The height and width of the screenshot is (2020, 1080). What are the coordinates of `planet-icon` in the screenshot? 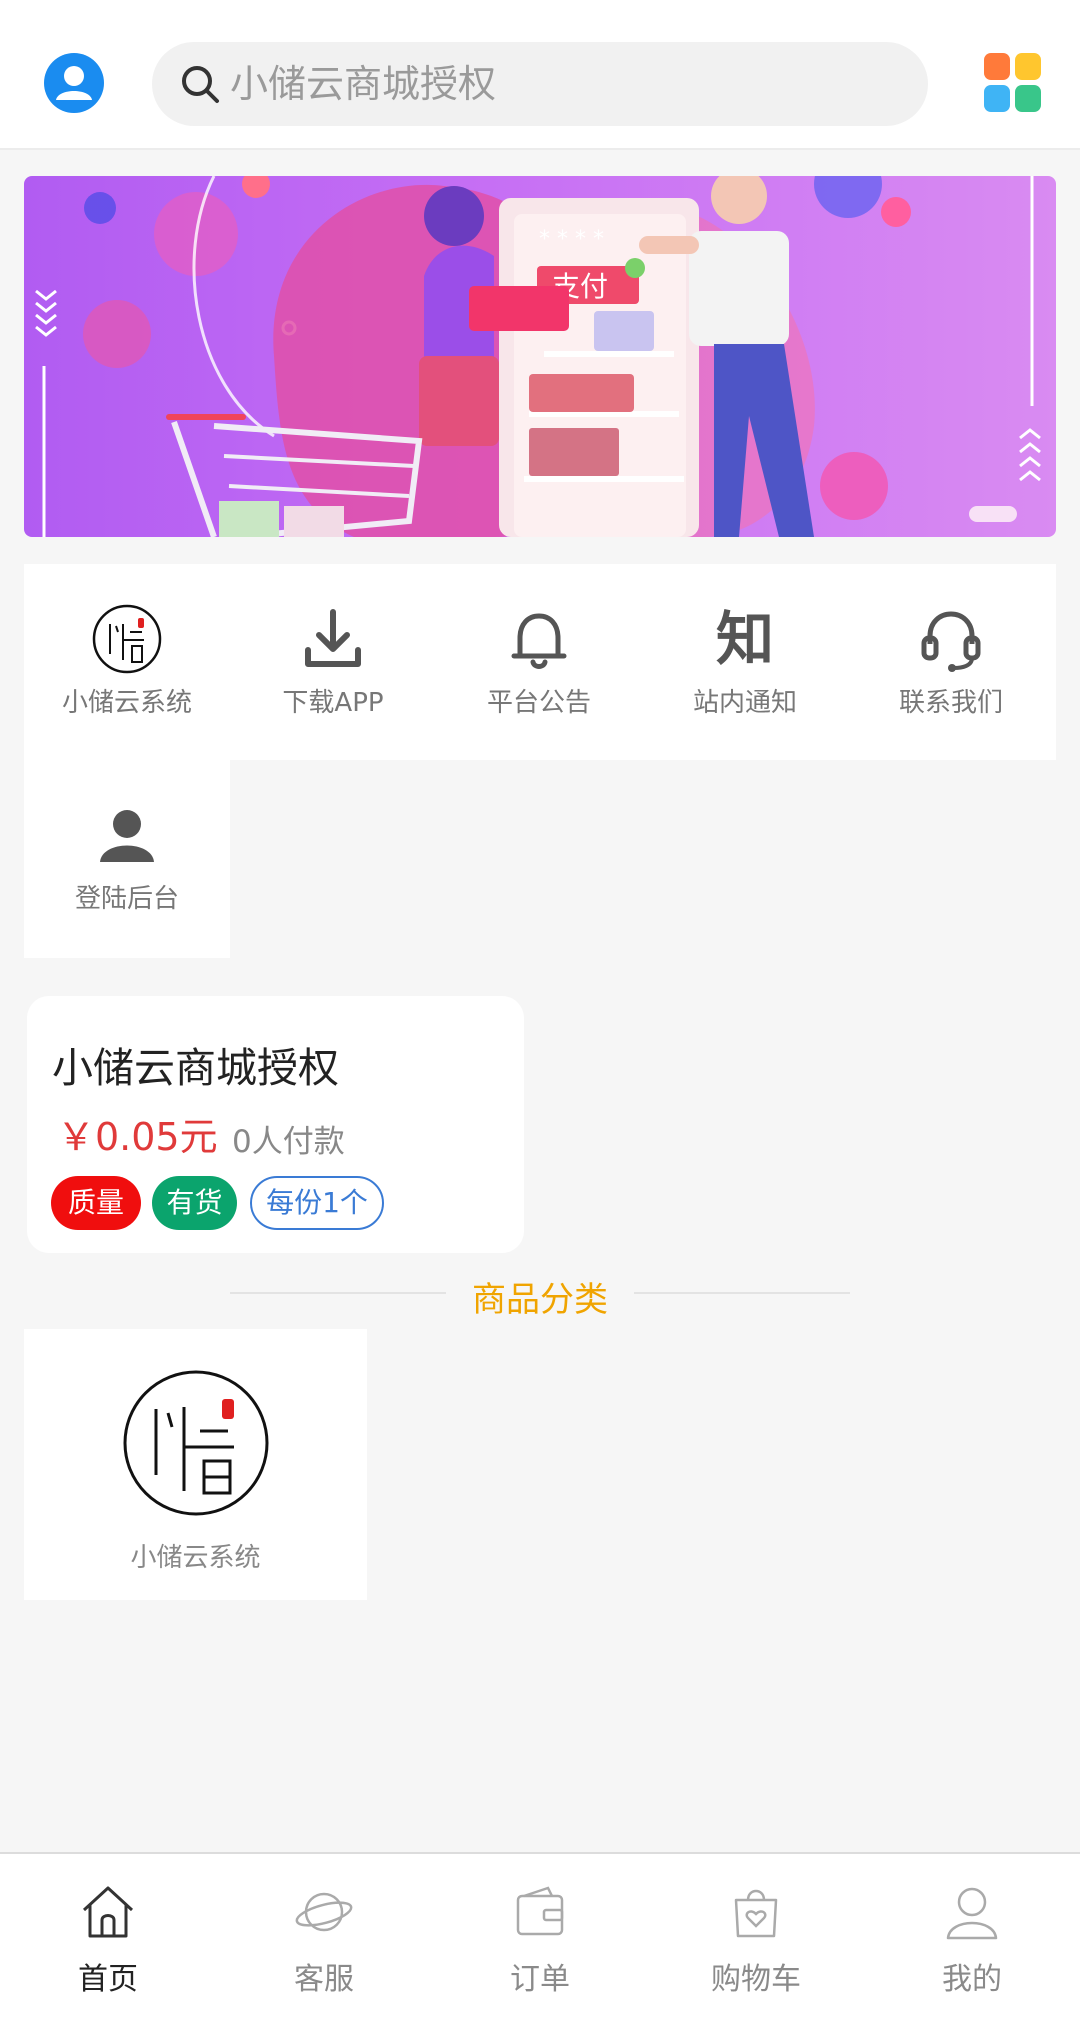 It's located at (324, 1912).